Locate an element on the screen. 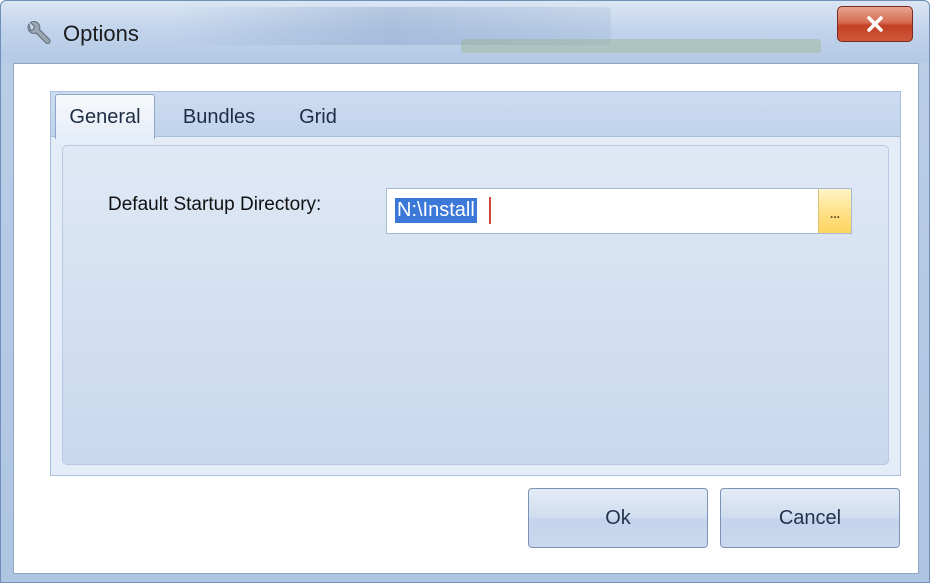 Image resolution: width=930 pixels, height=583 pixels. close-button is located at coordinates (875, 24).